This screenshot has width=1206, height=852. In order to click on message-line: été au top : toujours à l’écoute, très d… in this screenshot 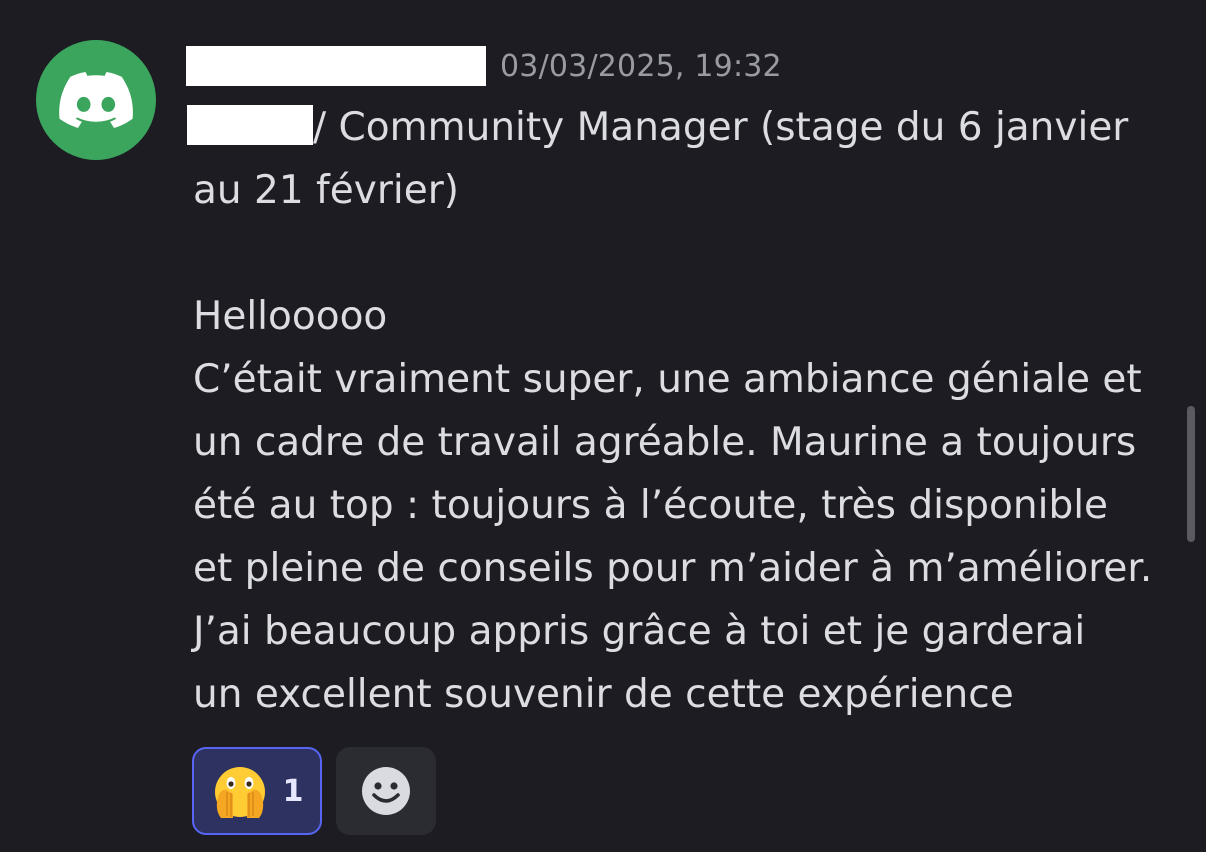, I will do `click(651, 505)`.